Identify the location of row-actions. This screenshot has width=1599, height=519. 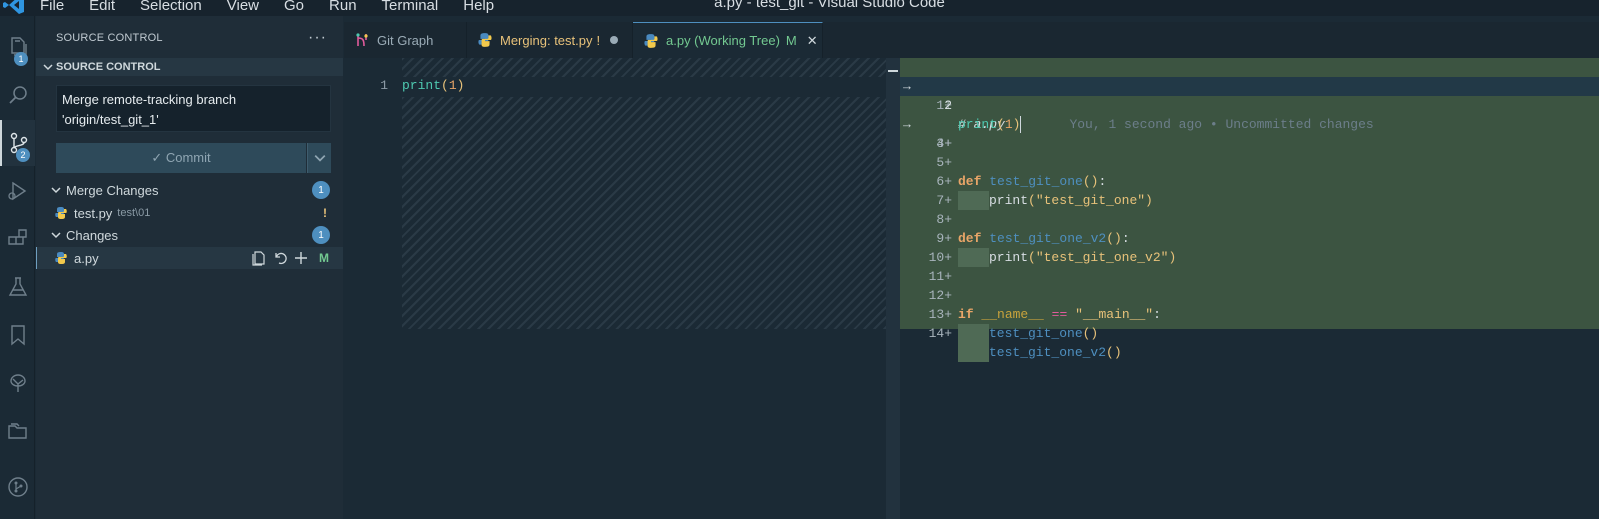
(280, 258).